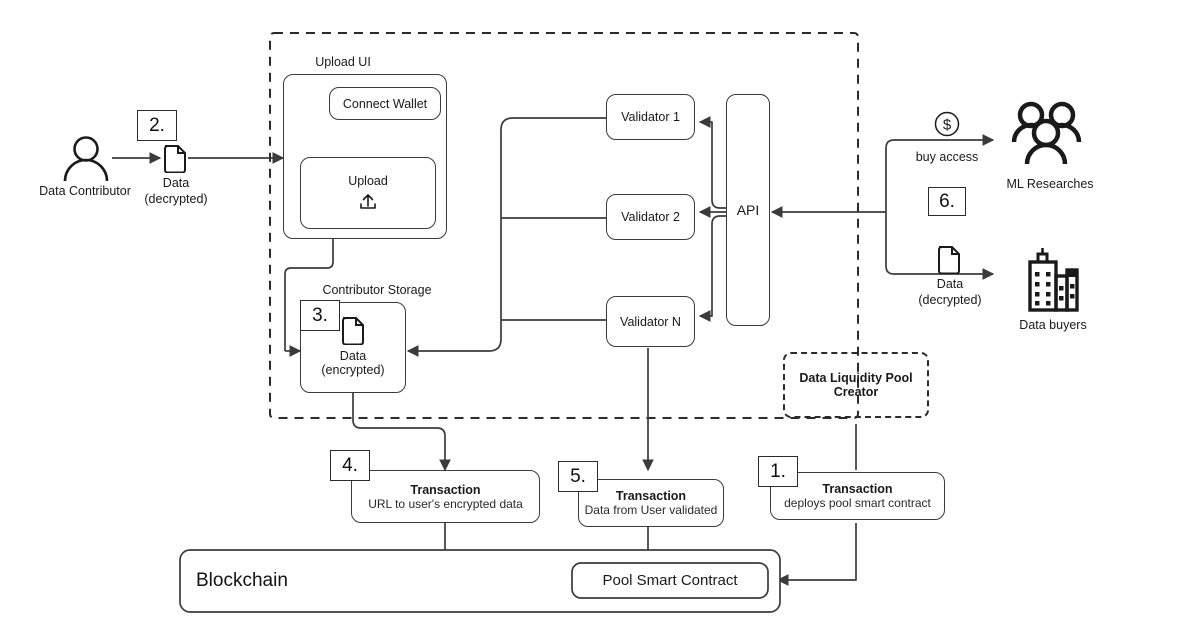 This screenshot has width=1200, height=631. Describe the element at coordinates (778, 471) in the screenshot. I see `step-1-badge: 1.` at that location.